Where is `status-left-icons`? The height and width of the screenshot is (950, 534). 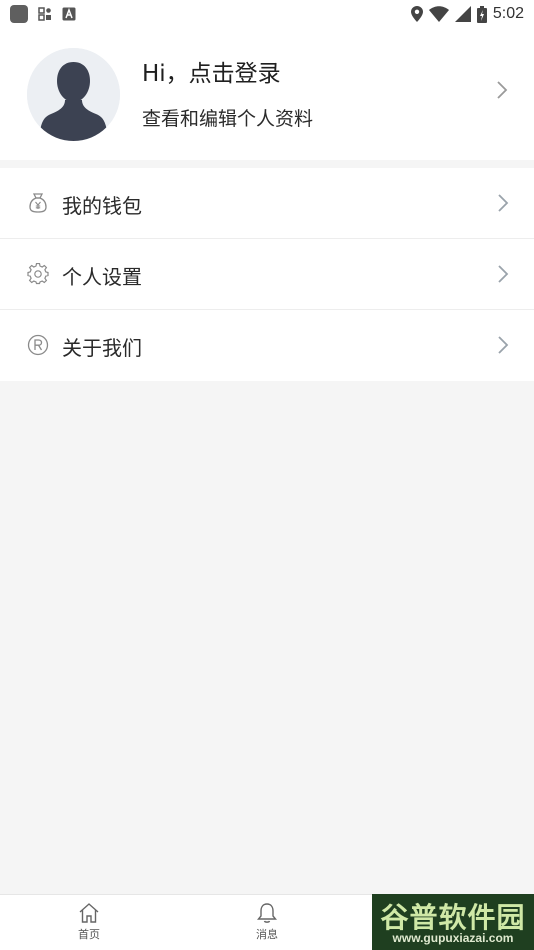
status-left-icons is located at coordinates (43, 14).